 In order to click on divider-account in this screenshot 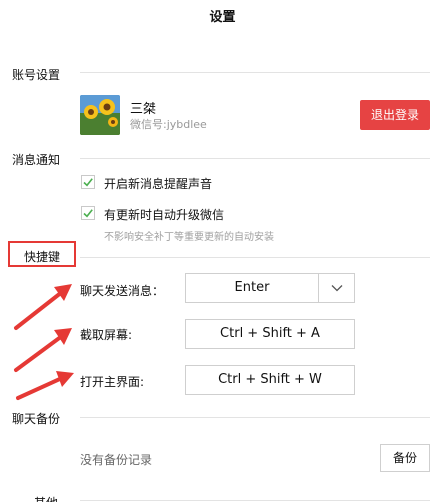, I will do `click(255, 72)`.